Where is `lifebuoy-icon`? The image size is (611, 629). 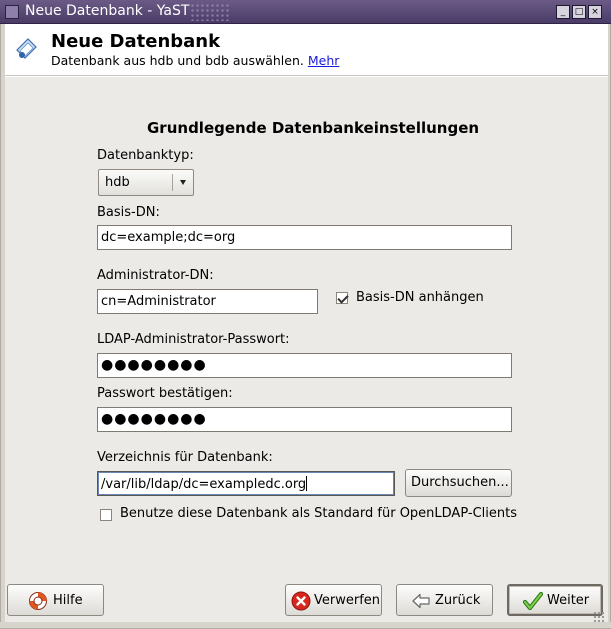
lifebuoy-icon is located at coordinates (38, 601).